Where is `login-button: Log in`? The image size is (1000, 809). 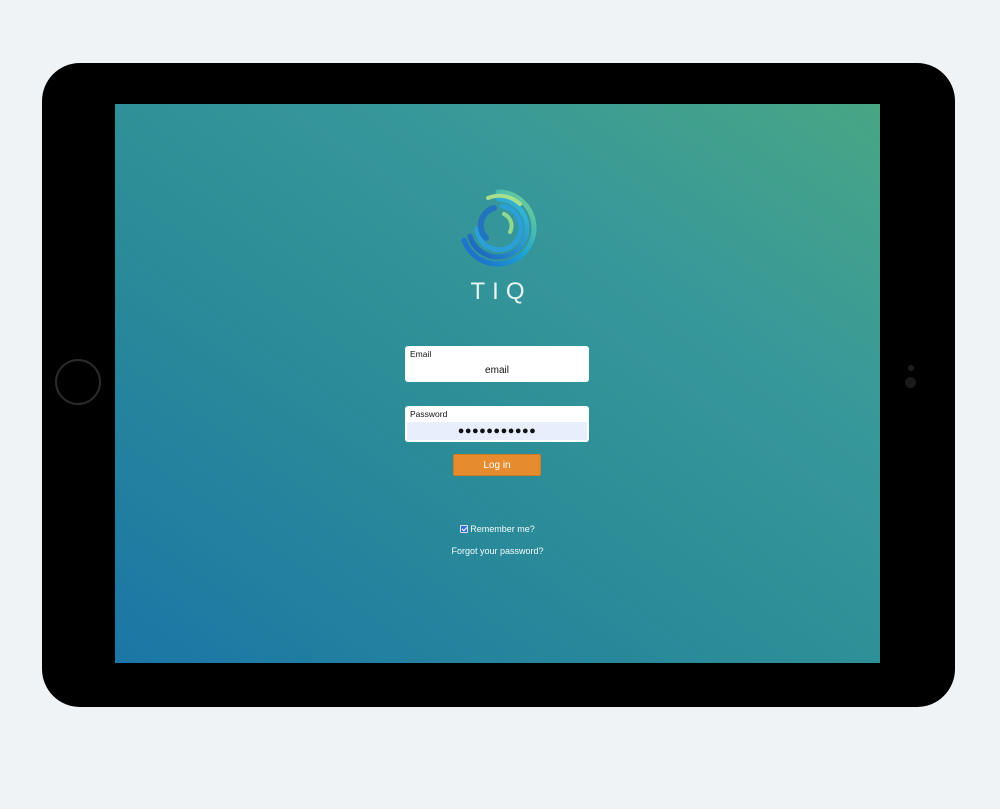
login-button: Log in is located at coordinates (497, 465).